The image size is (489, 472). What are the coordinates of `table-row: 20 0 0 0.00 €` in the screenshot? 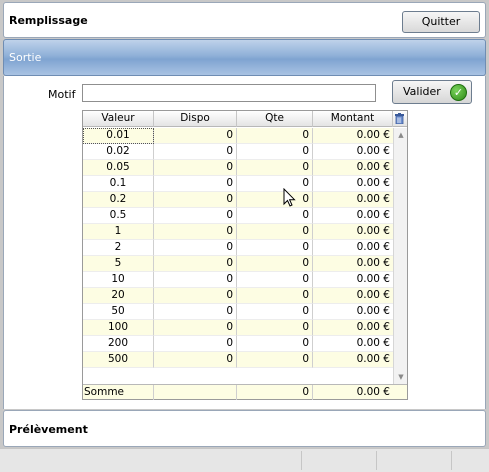 It's located at (238, 296).